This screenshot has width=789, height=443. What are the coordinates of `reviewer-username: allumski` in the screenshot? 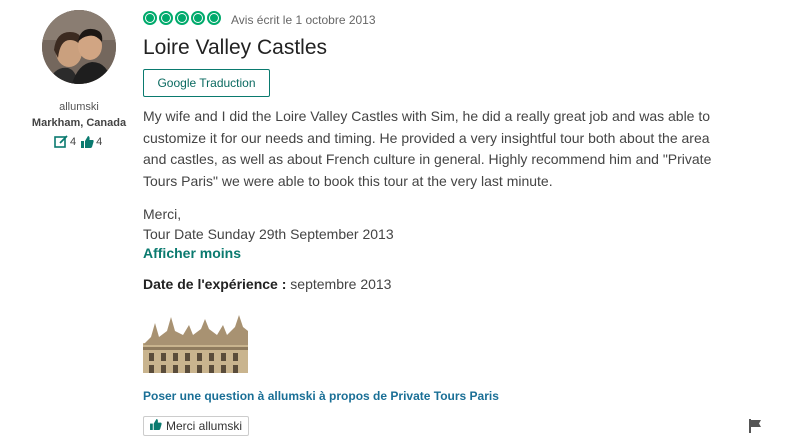 It's located at (79, 107).